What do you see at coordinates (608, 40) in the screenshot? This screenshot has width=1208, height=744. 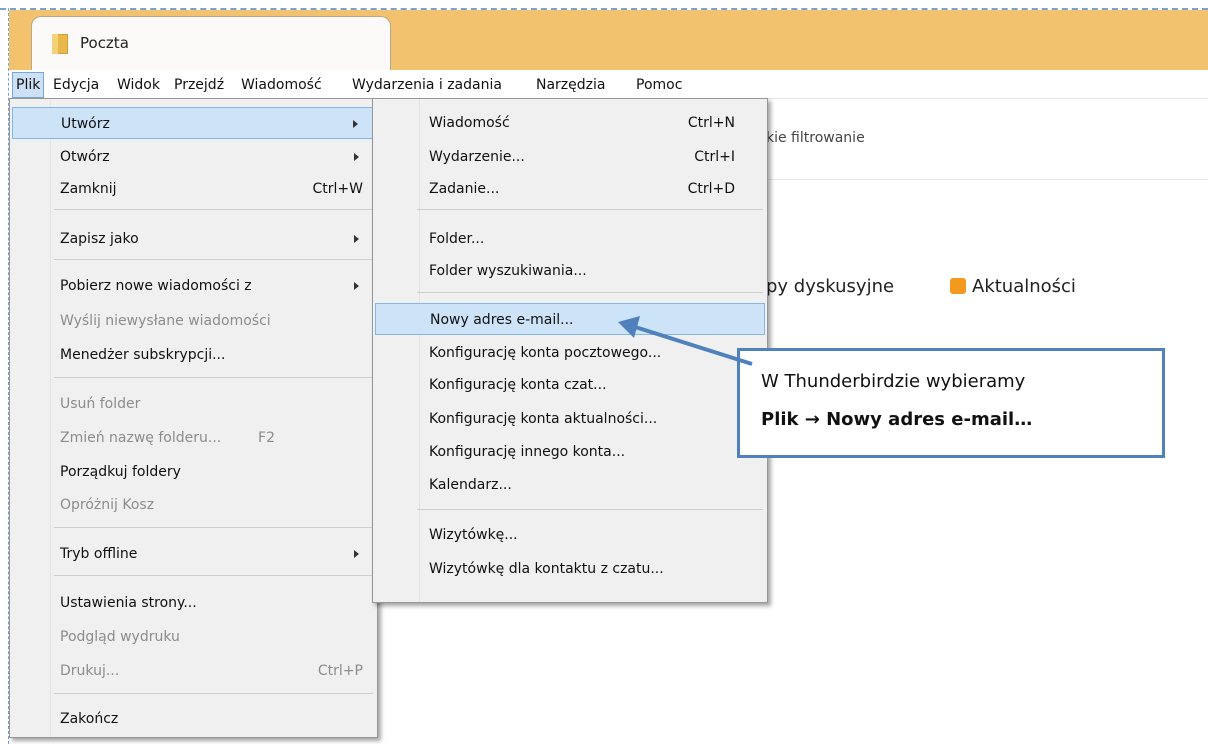 I see `tab-bar: Poczta` at bounding box center [608, 40].